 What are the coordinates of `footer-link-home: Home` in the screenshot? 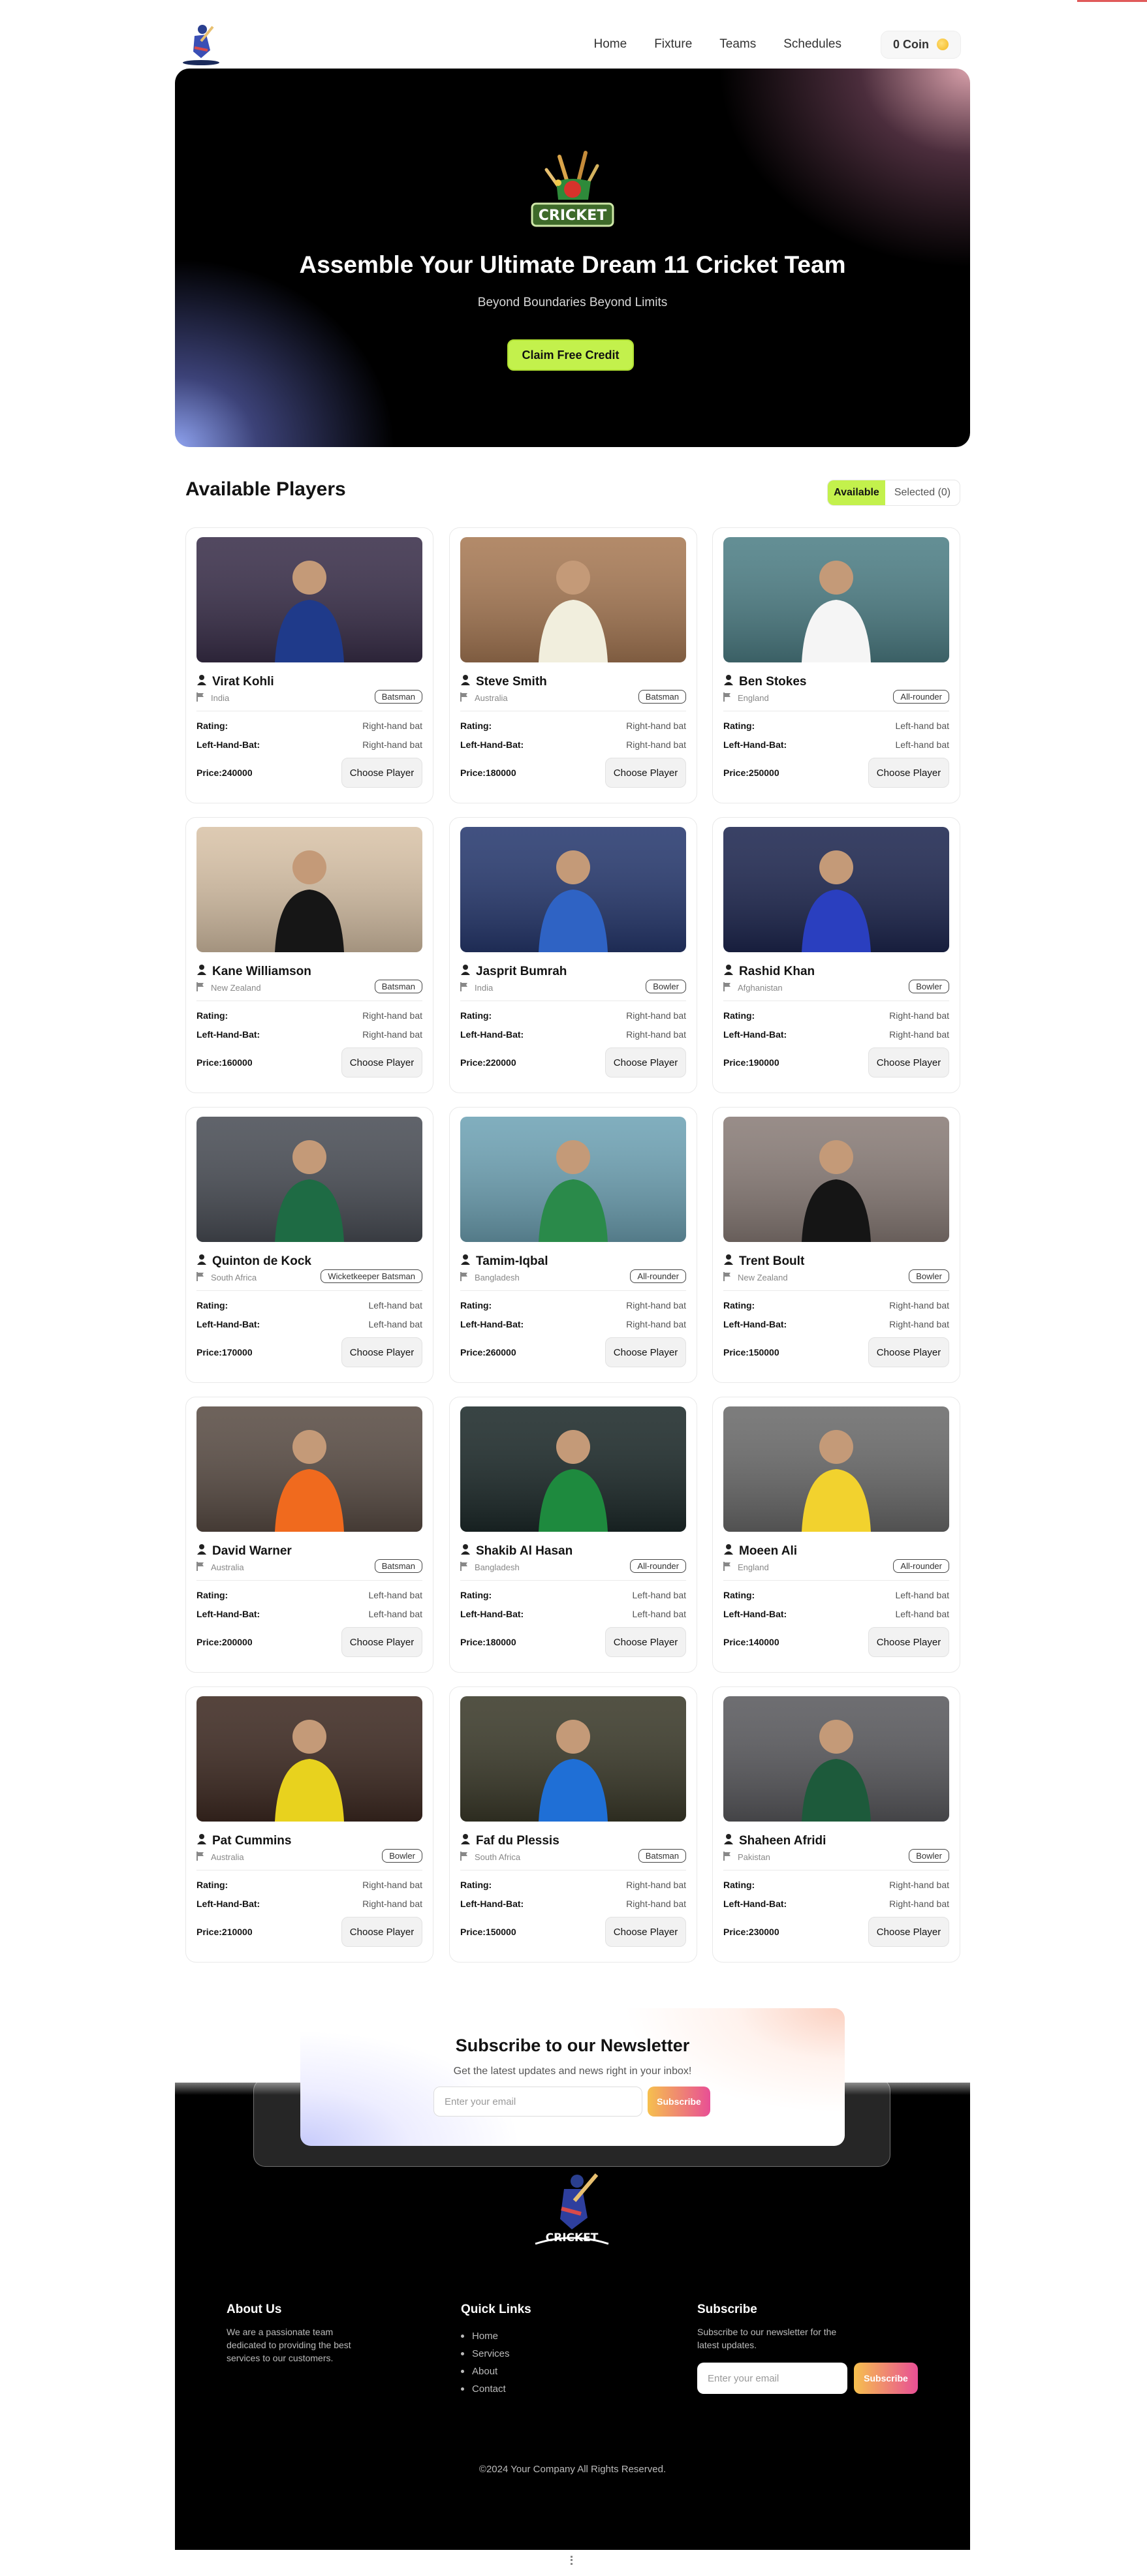 It's located at (486, 2336).